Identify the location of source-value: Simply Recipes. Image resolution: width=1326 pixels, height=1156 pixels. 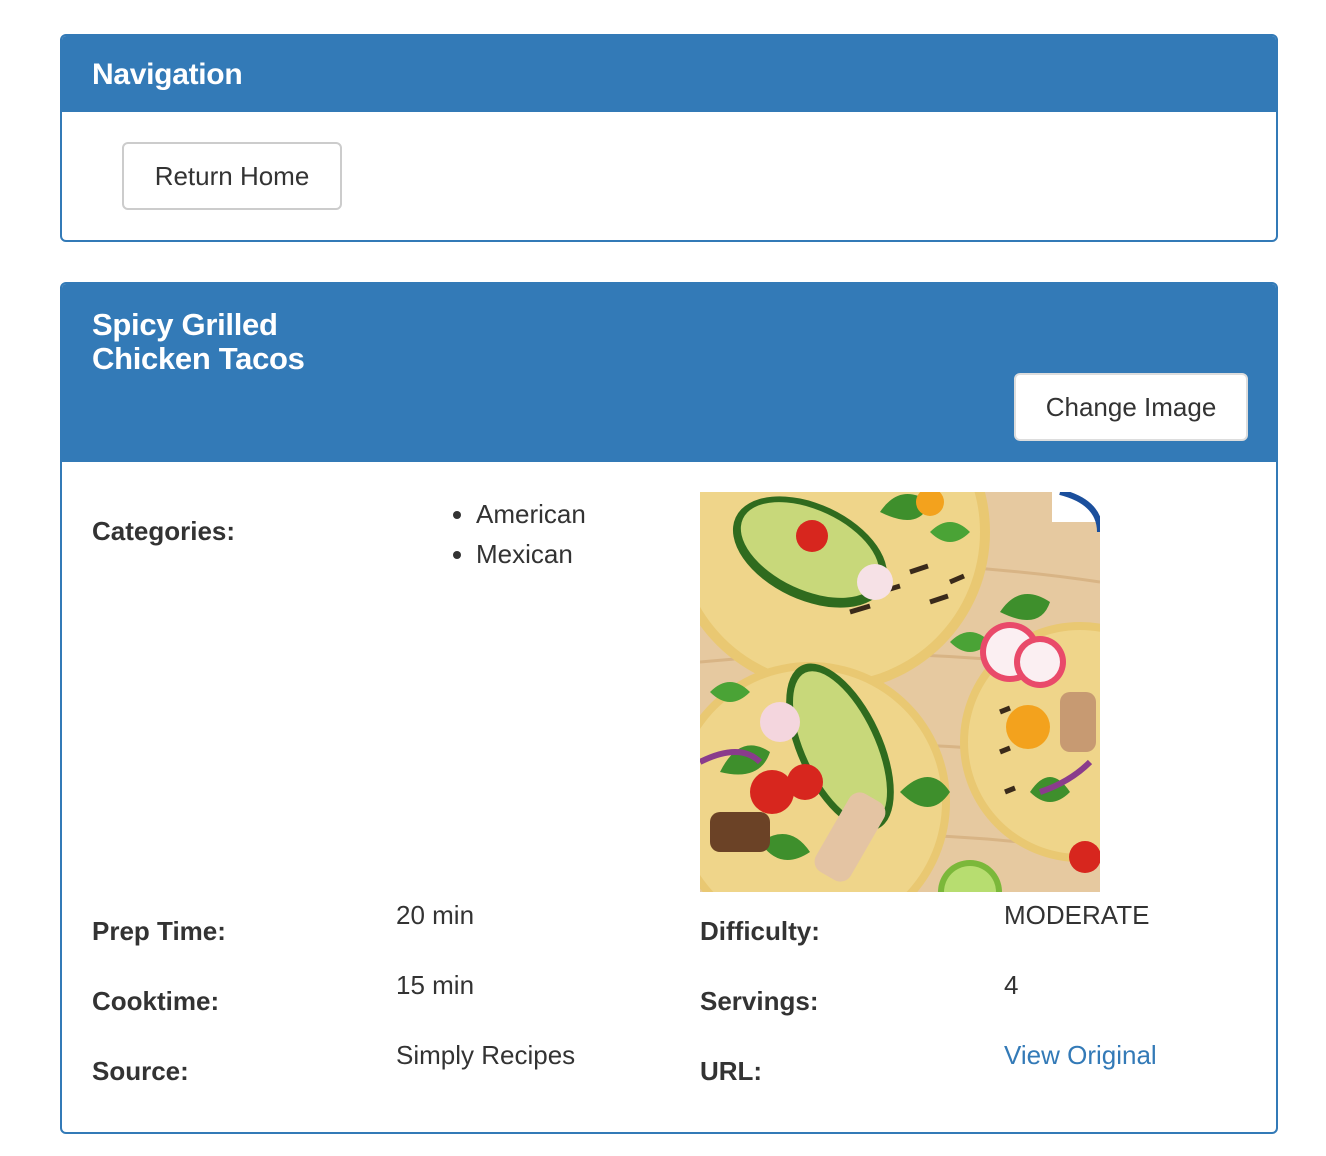
(486, 1055).